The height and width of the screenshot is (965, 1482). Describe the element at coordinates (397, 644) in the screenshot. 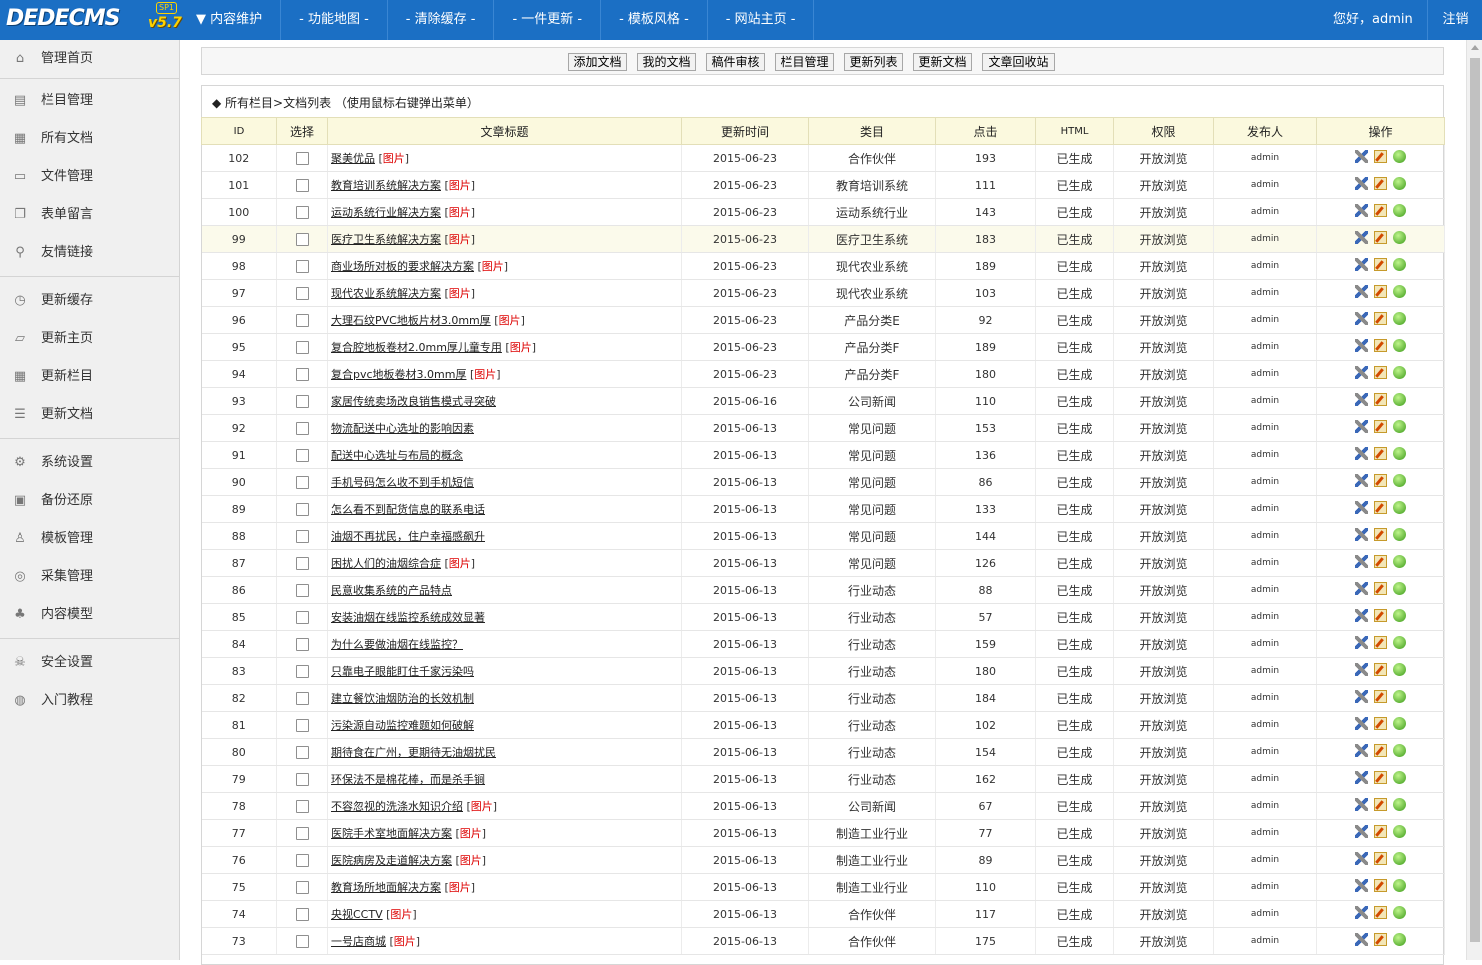

I see `row-title-link: 为什么要做油烟在线监控？` at that location.